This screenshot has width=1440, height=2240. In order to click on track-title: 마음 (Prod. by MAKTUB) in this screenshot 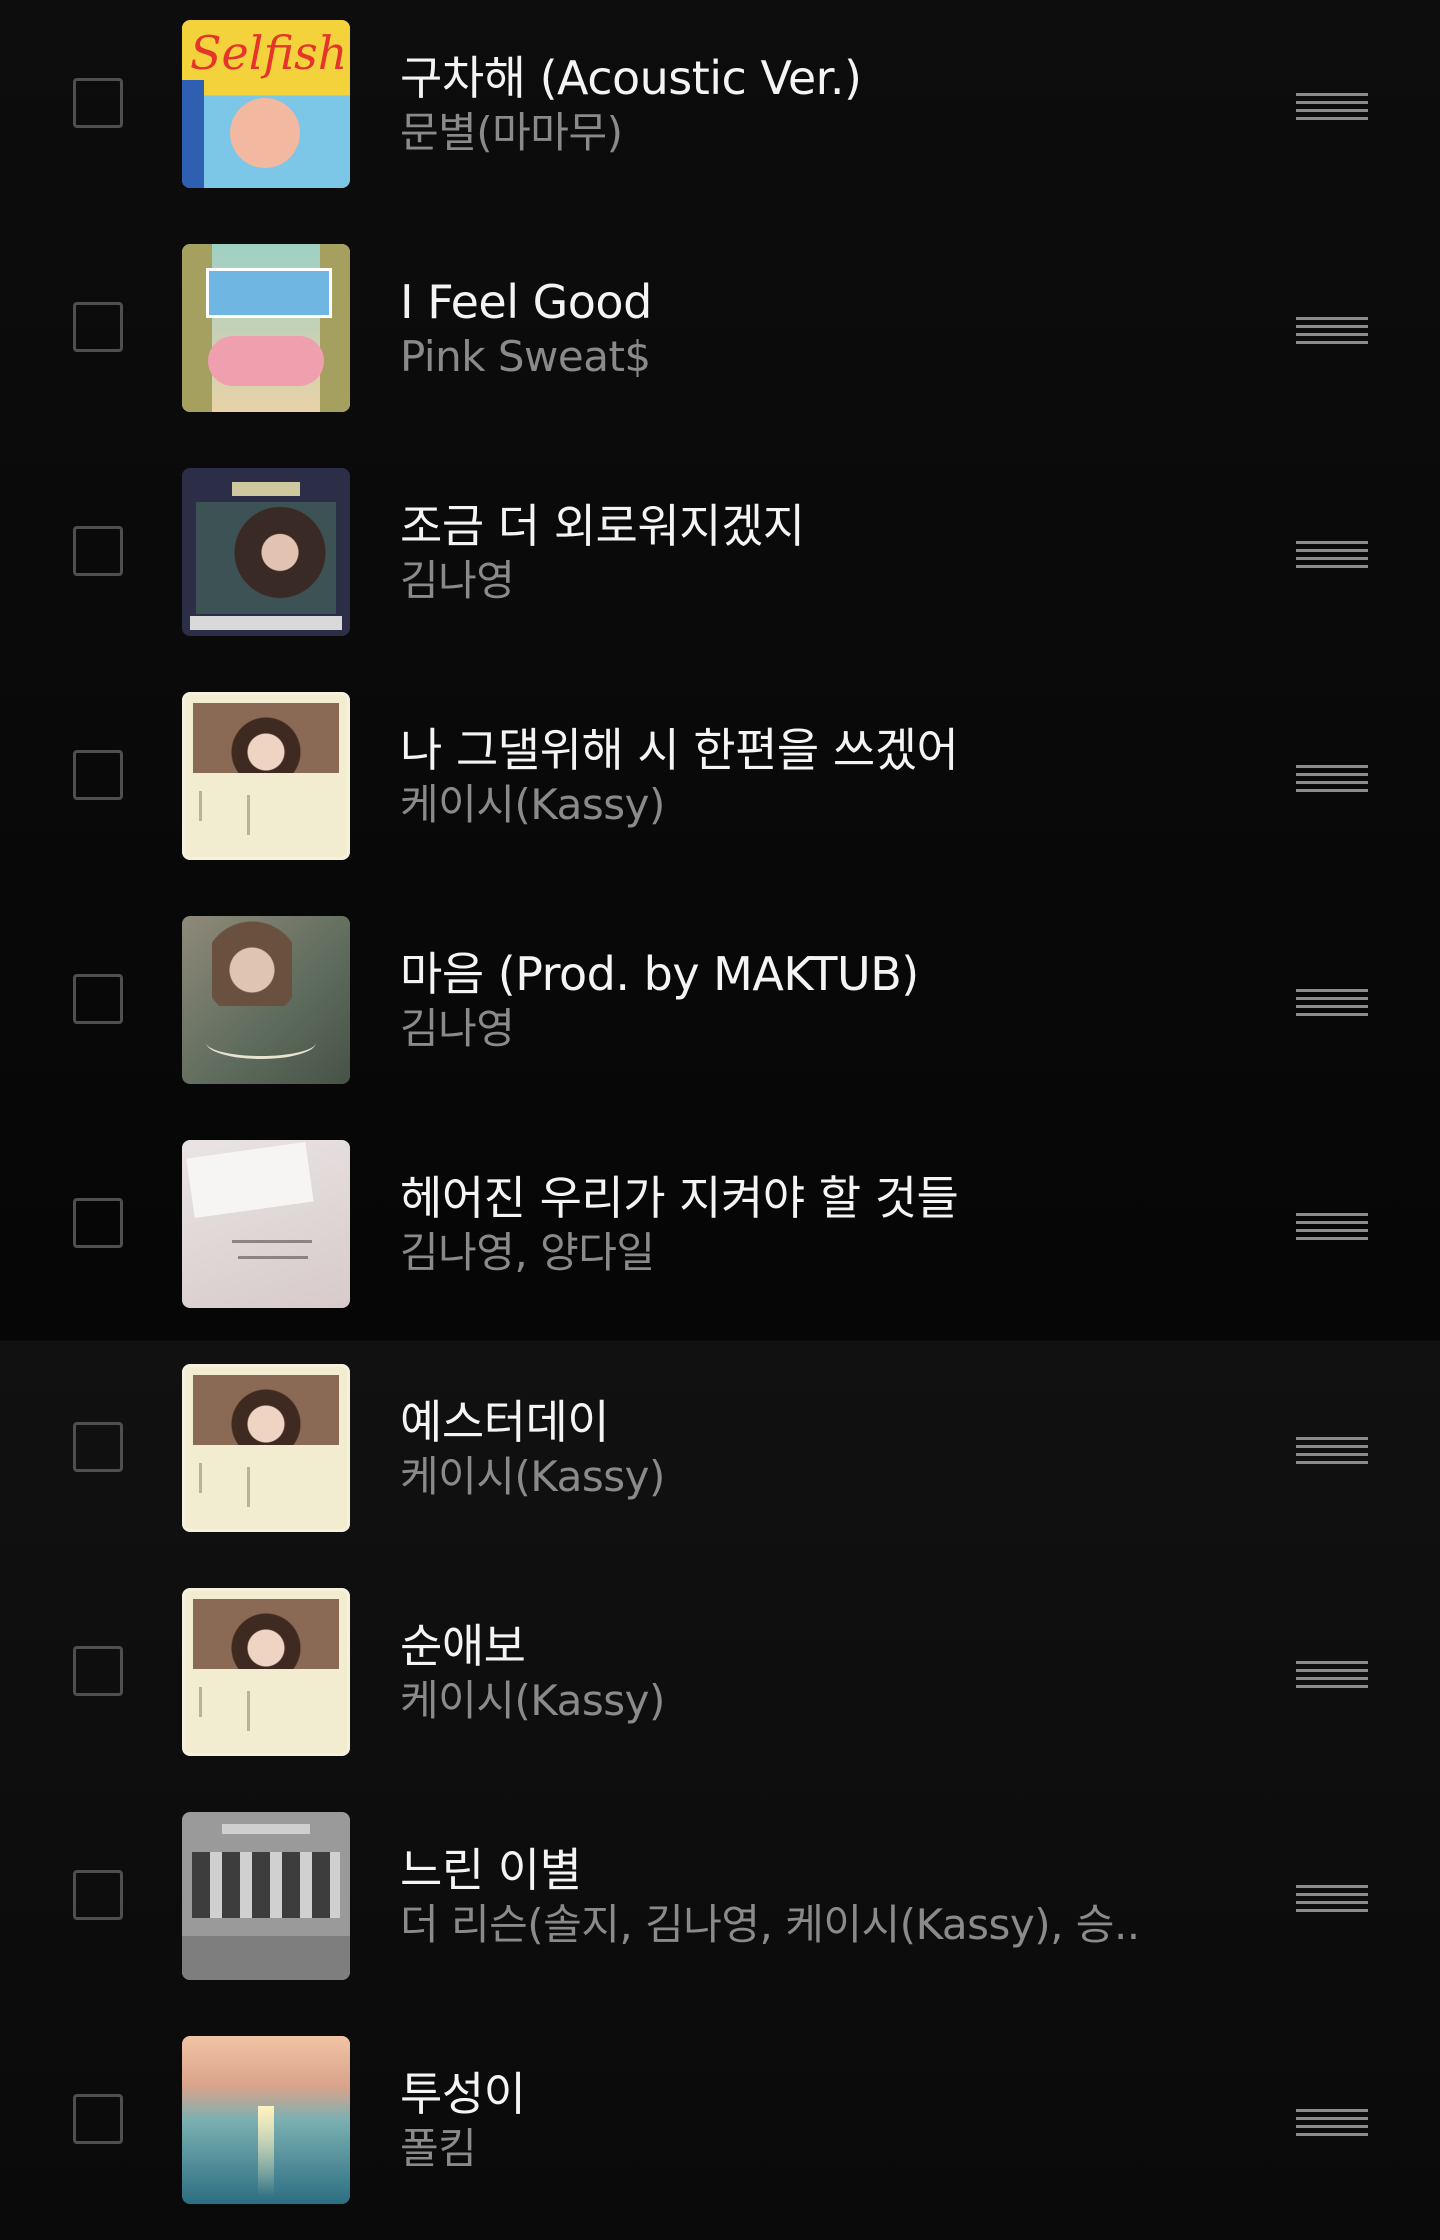, I will do `click(659, 974)`.